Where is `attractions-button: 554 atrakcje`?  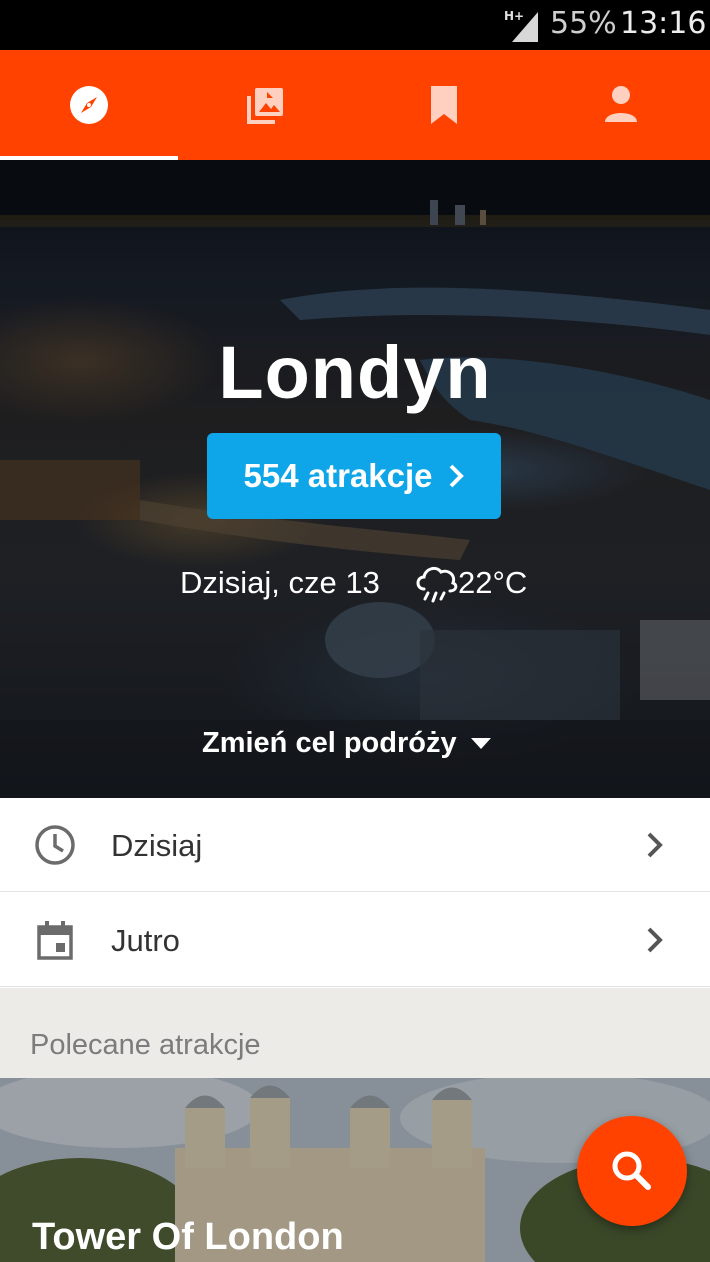
attractions-button: 554 atrakcje is located at coordinates (354, 476).